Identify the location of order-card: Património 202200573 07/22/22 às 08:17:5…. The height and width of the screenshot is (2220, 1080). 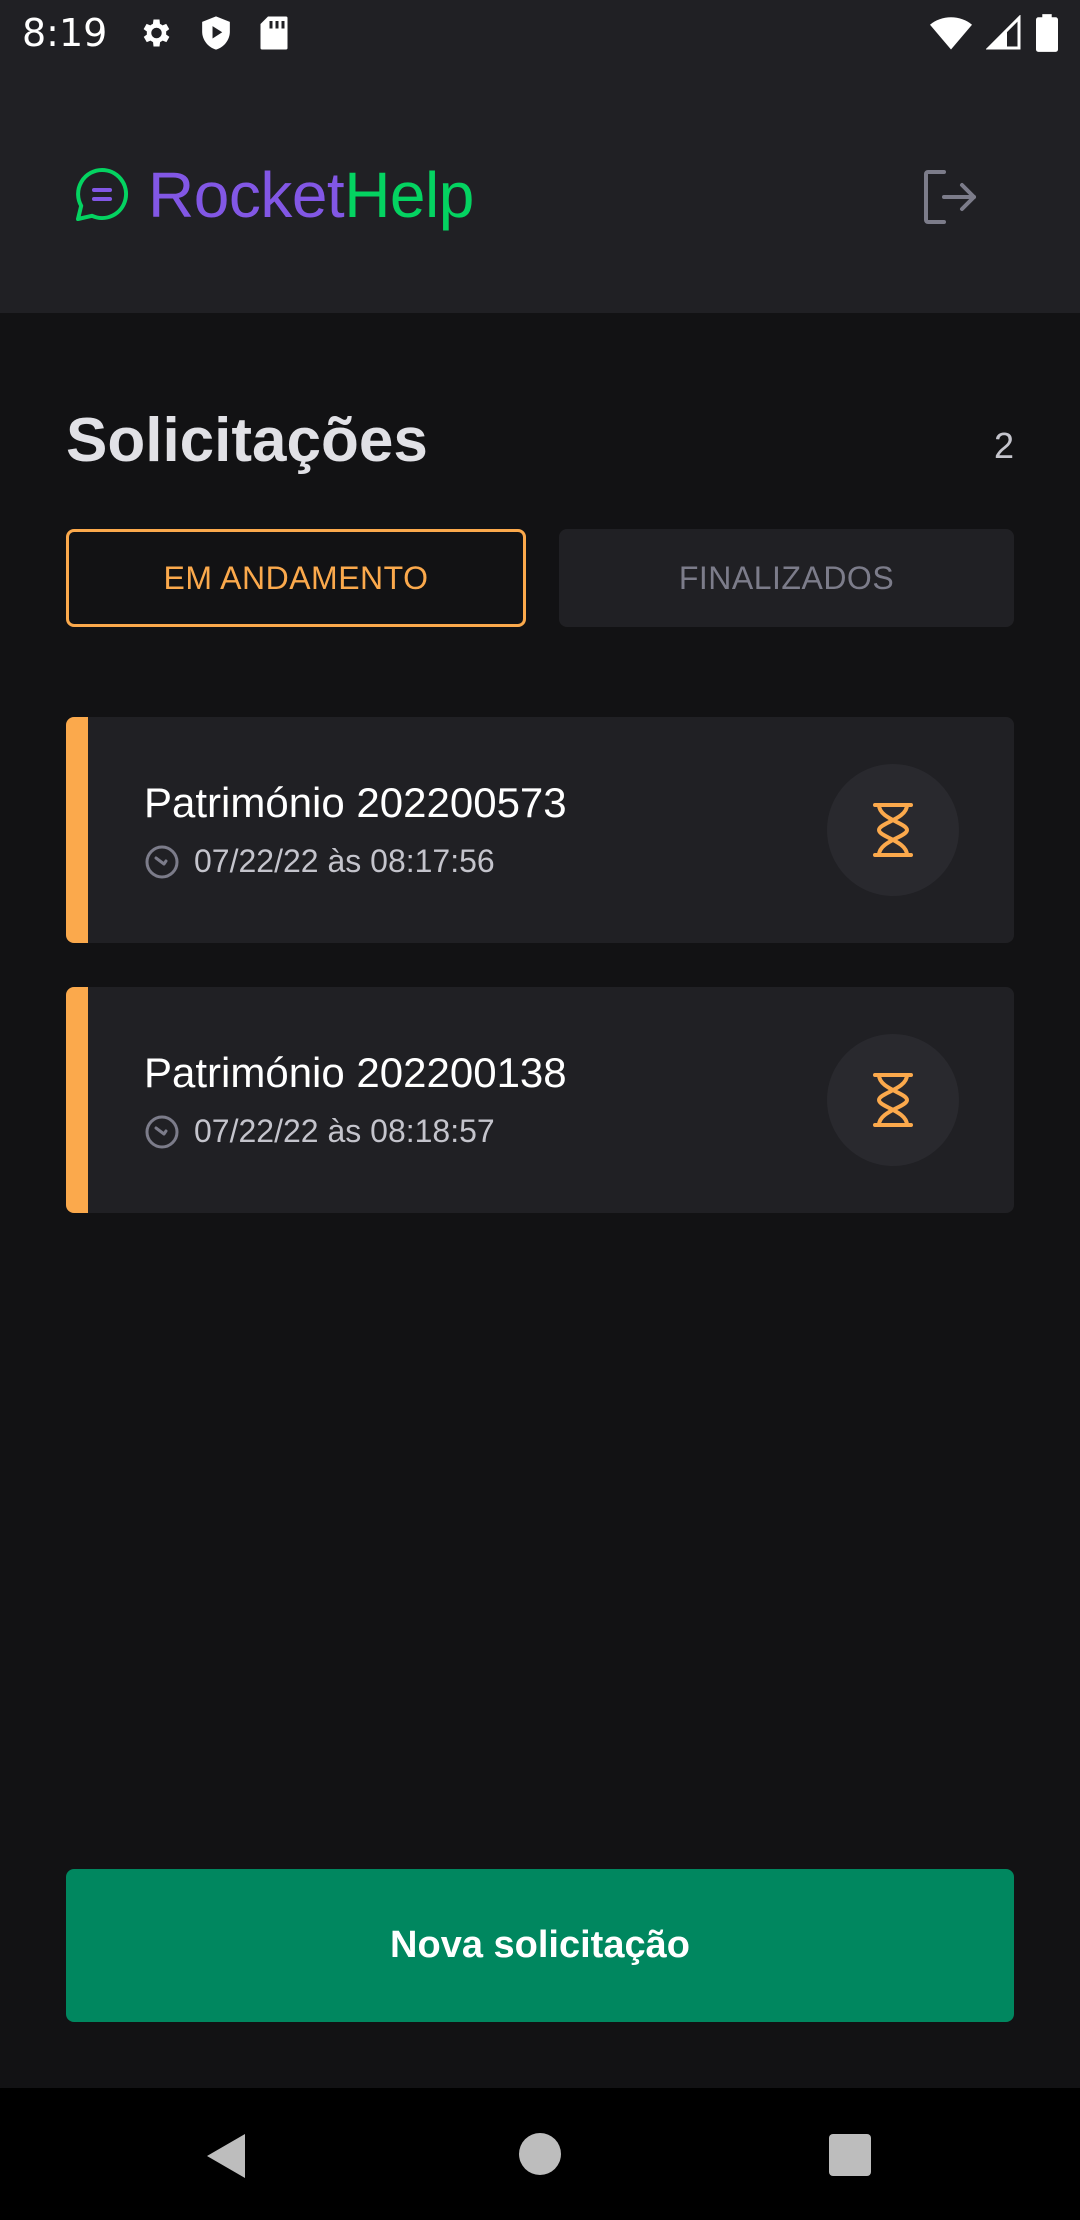
(540, 830).